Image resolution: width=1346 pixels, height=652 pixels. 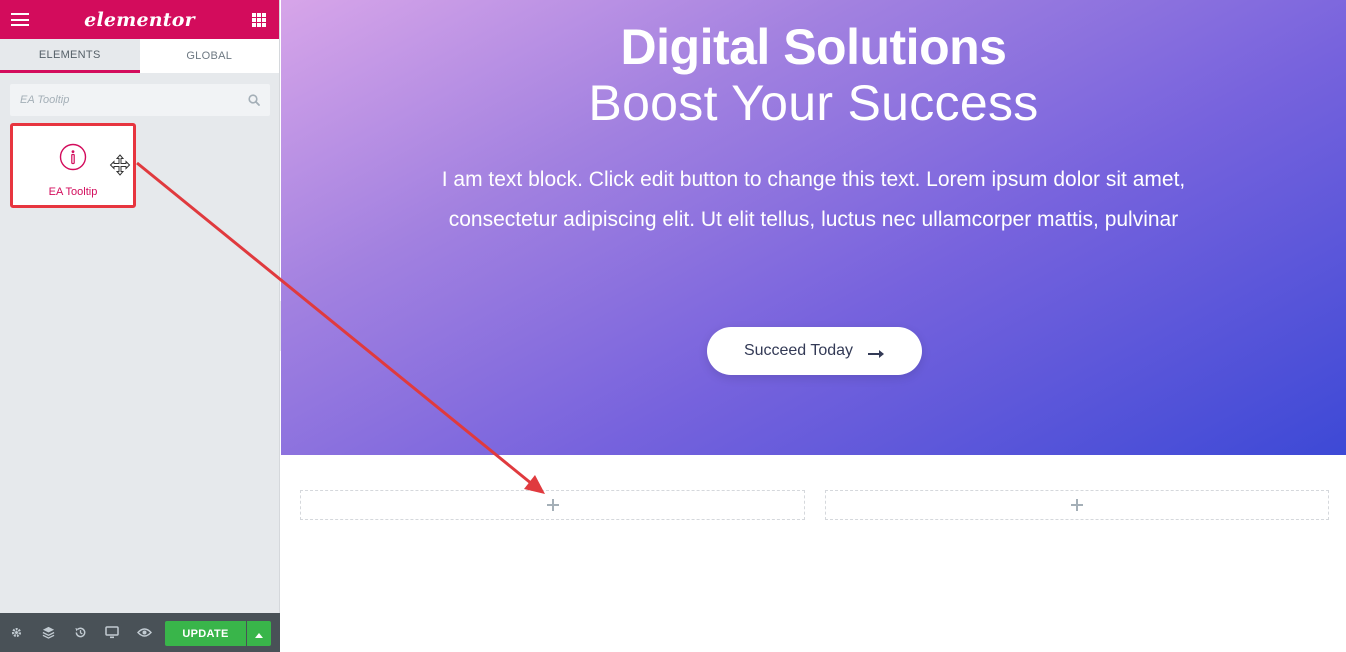 What do you see at coordinates (73, 192) in the screenshot?
I see `widget-label: EA Tooltip` at bounding box center [73, 192].